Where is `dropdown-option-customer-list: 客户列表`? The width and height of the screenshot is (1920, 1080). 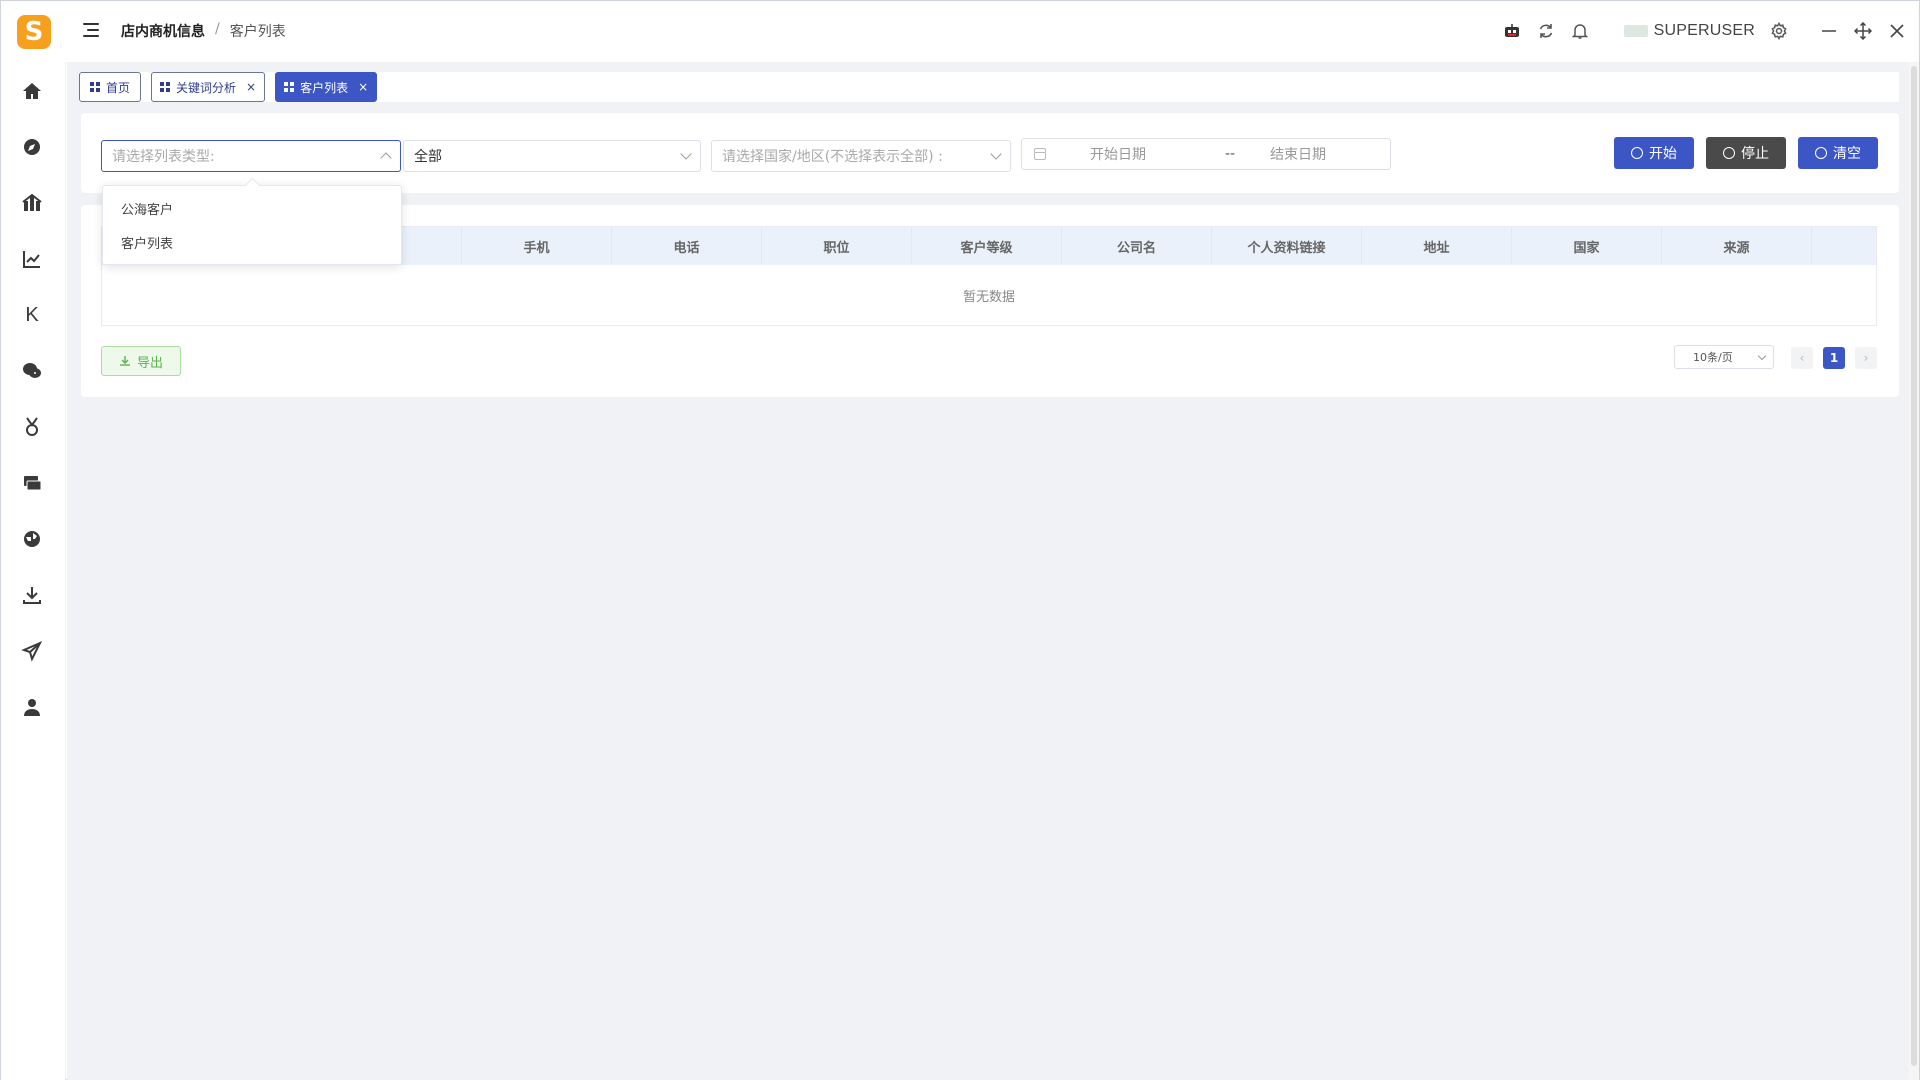 dropdown-option-customer-list: 客户列表 is located at coordinates (252, 245).